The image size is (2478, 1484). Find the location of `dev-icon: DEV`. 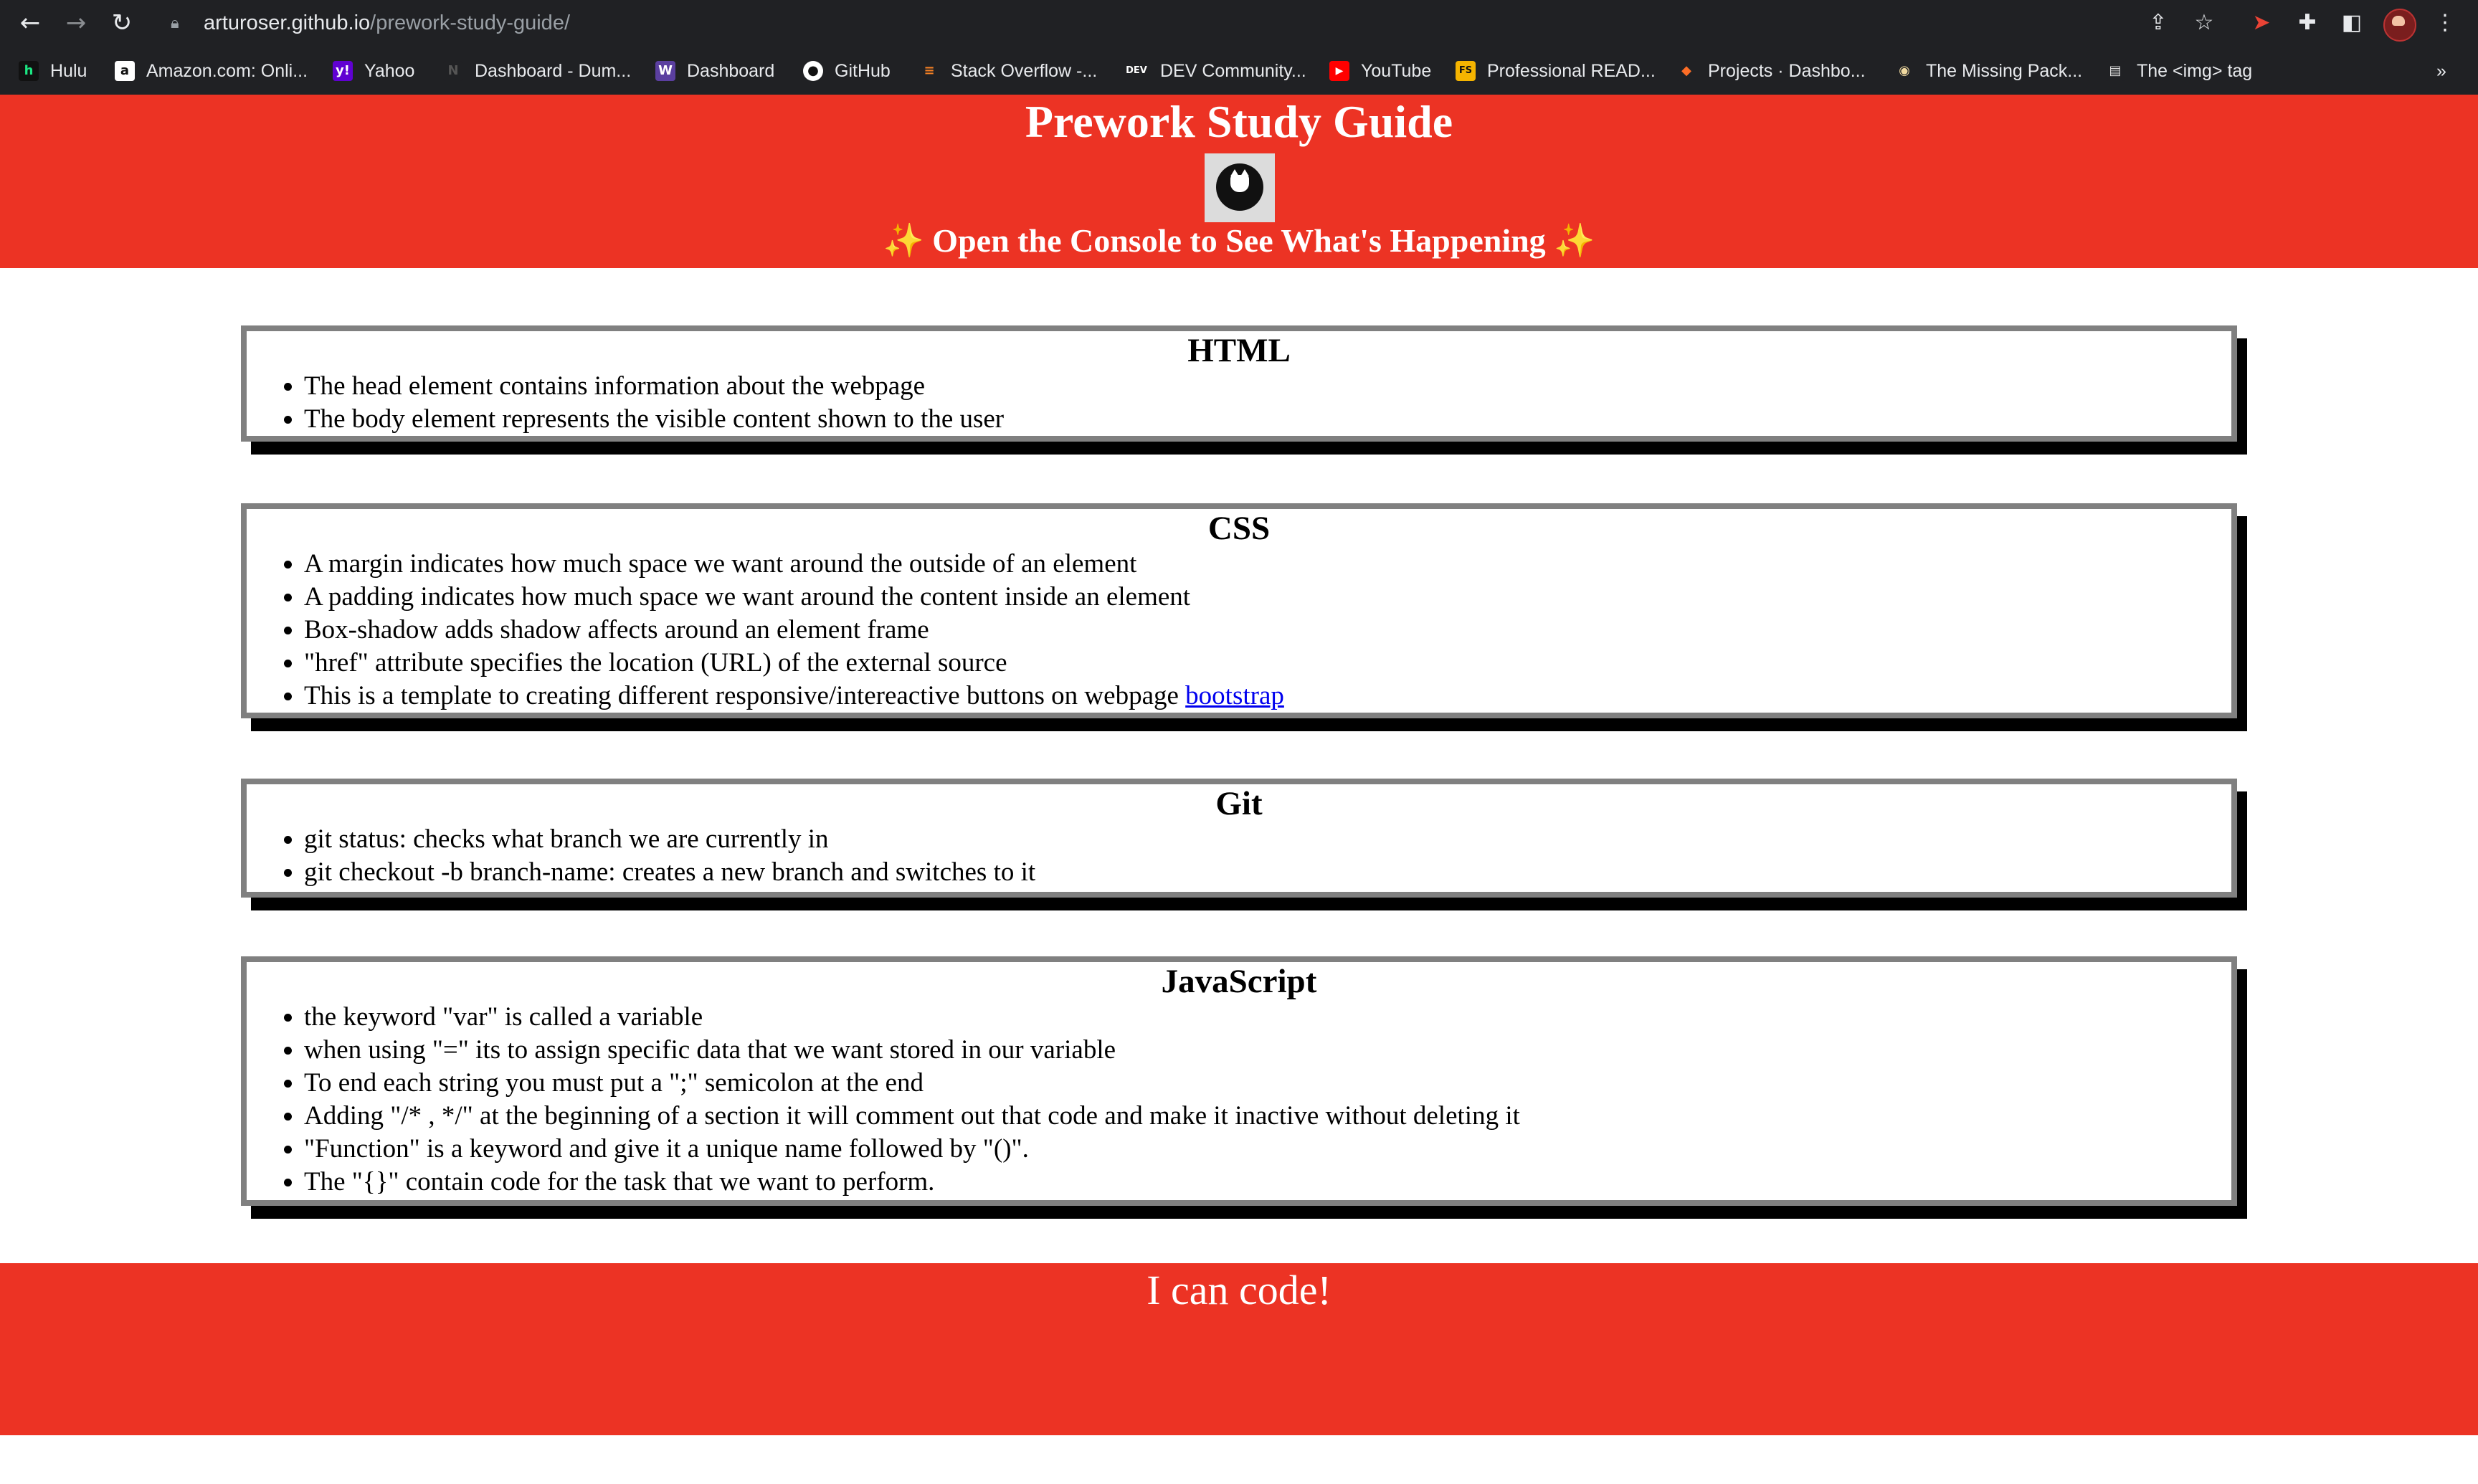

dev-icon: DEV is located at coordinates (1136, 71).